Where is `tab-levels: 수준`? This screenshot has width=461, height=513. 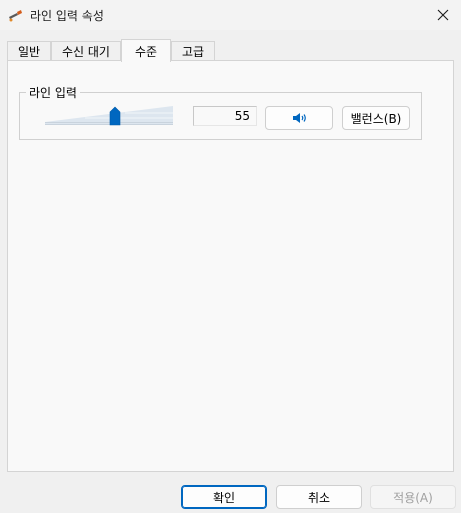
tab-levels: 수준 is located at coordinates (146, 50).